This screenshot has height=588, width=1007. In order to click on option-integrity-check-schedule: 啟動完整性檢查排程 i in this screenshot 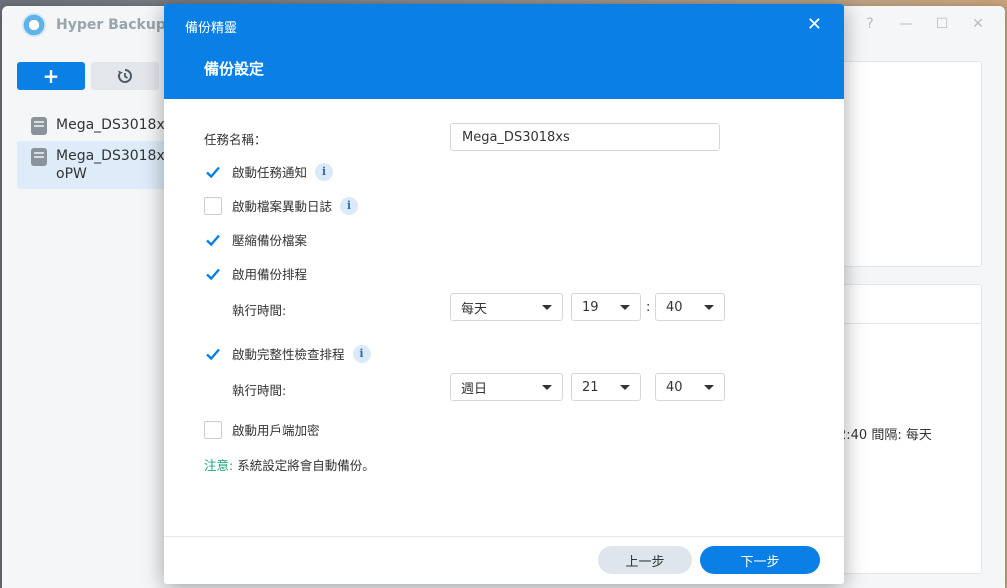, I will do `click(287, 353)`.